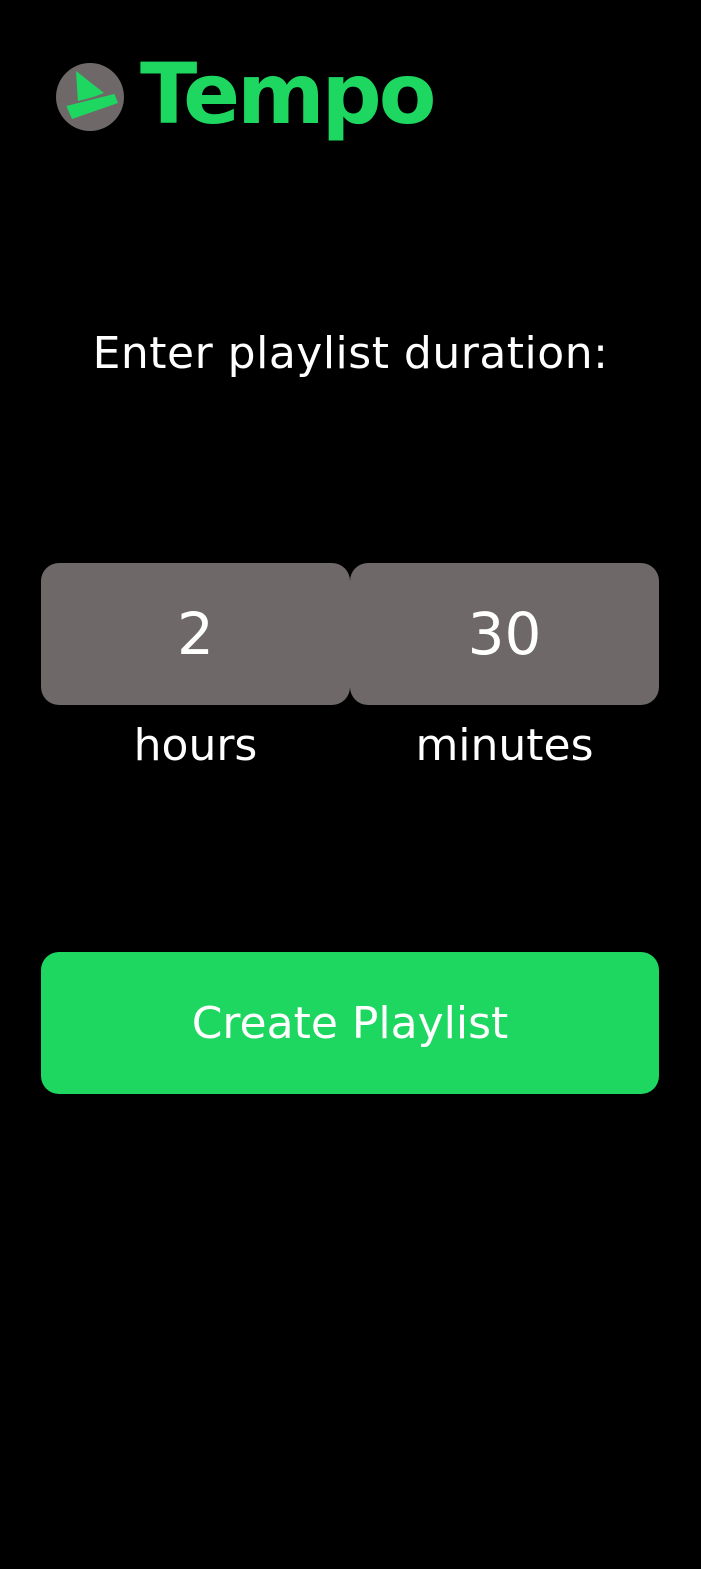 The height and width of the screenshot is (1569, 701). What do you see at coordinates (195, 634) in the screenshot?
I see `hours-input: 2` at bounding box center [195, 634].